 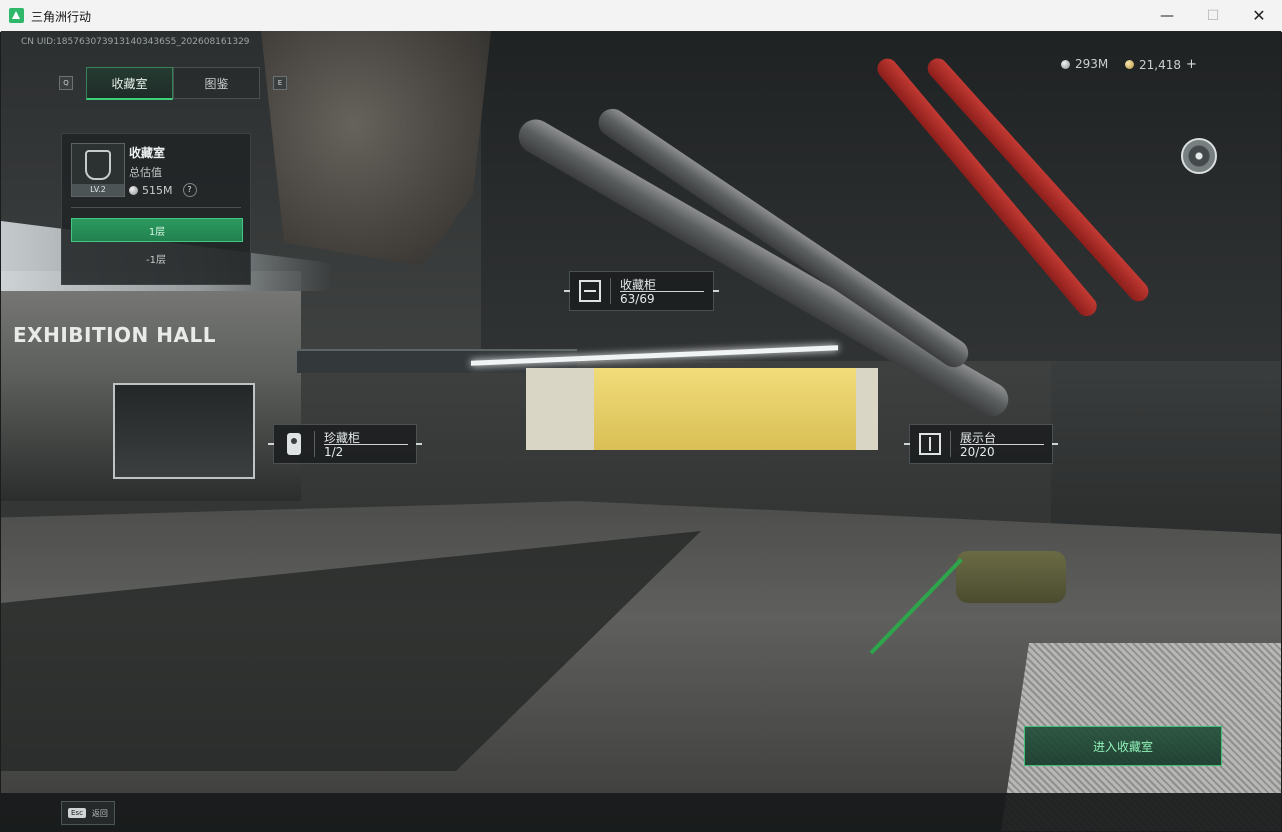 I want to click on marker-display-stand: 展示台 20/20, so click(x=981, y=444).